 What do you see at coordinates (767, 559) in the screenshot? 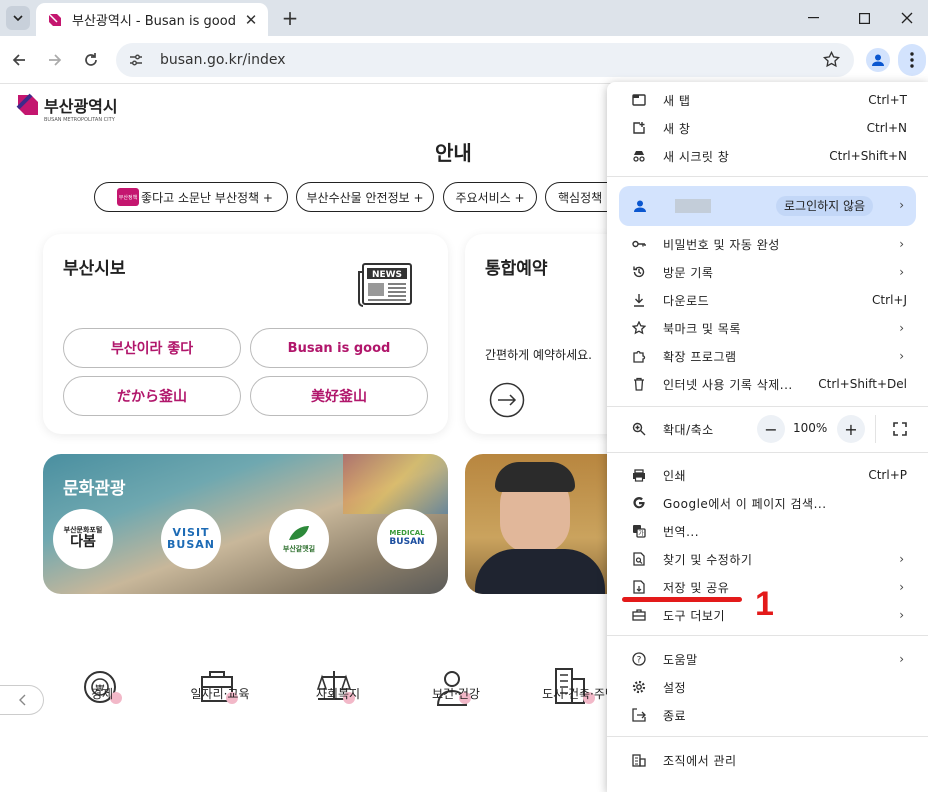
I see `menu-find-edit: 찾기 및 수정하기 ›` at bounding box center [767, 559].